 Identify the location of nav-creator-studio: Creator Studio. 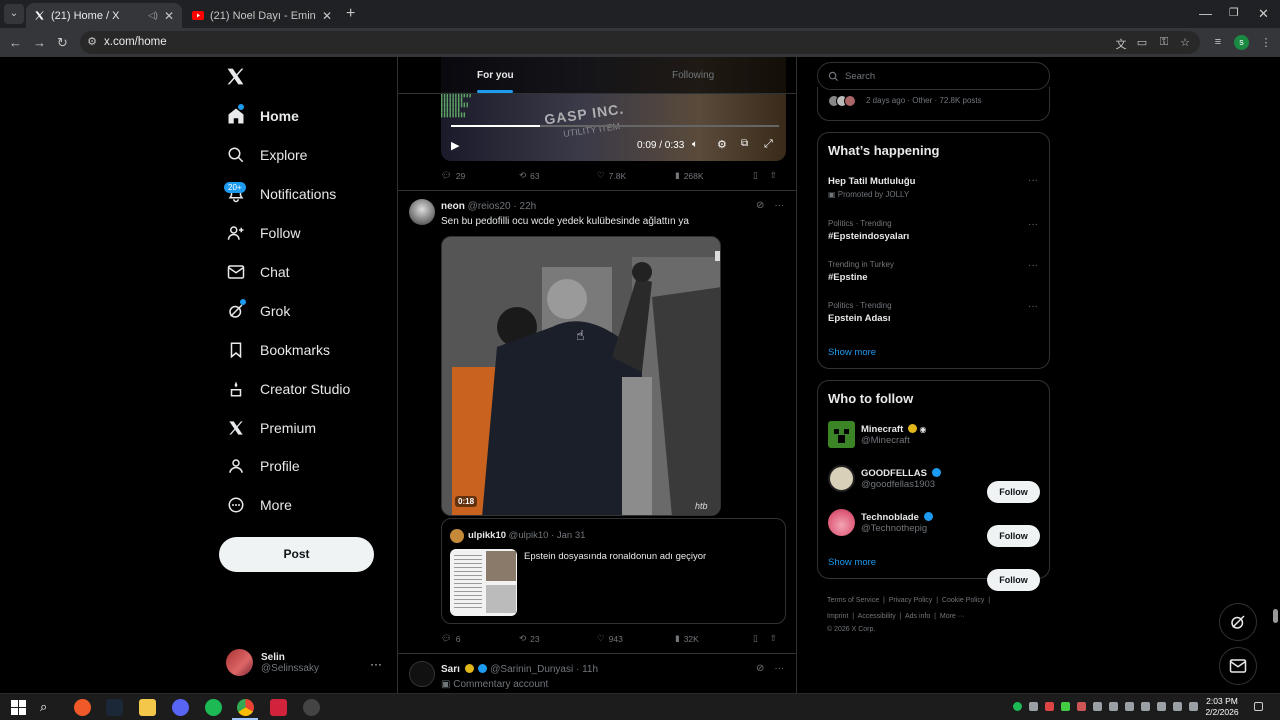
(288, 389).